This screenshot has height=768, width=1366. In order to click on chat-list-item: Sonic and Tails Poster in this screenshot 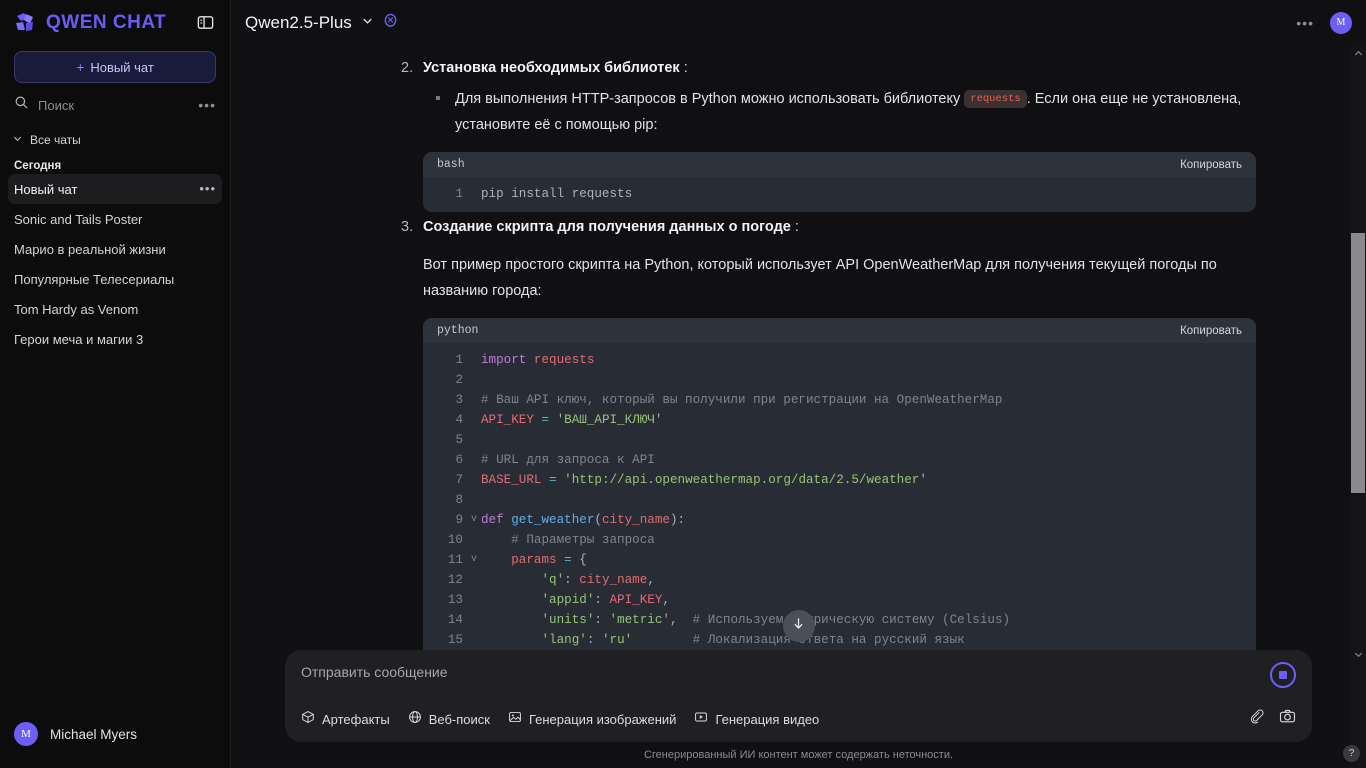, I will do `click(115, 219)`.